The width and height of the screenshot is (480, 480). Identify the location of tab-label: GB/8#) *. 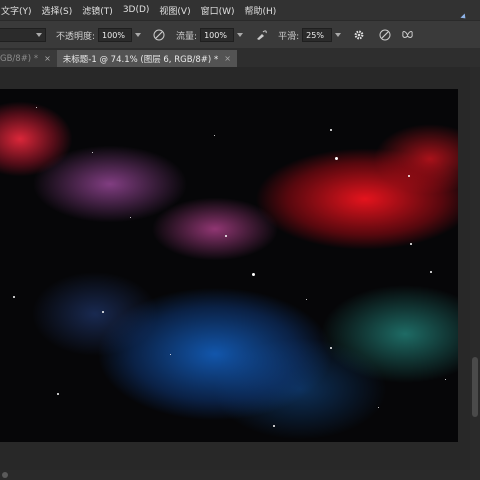
(19, 58).